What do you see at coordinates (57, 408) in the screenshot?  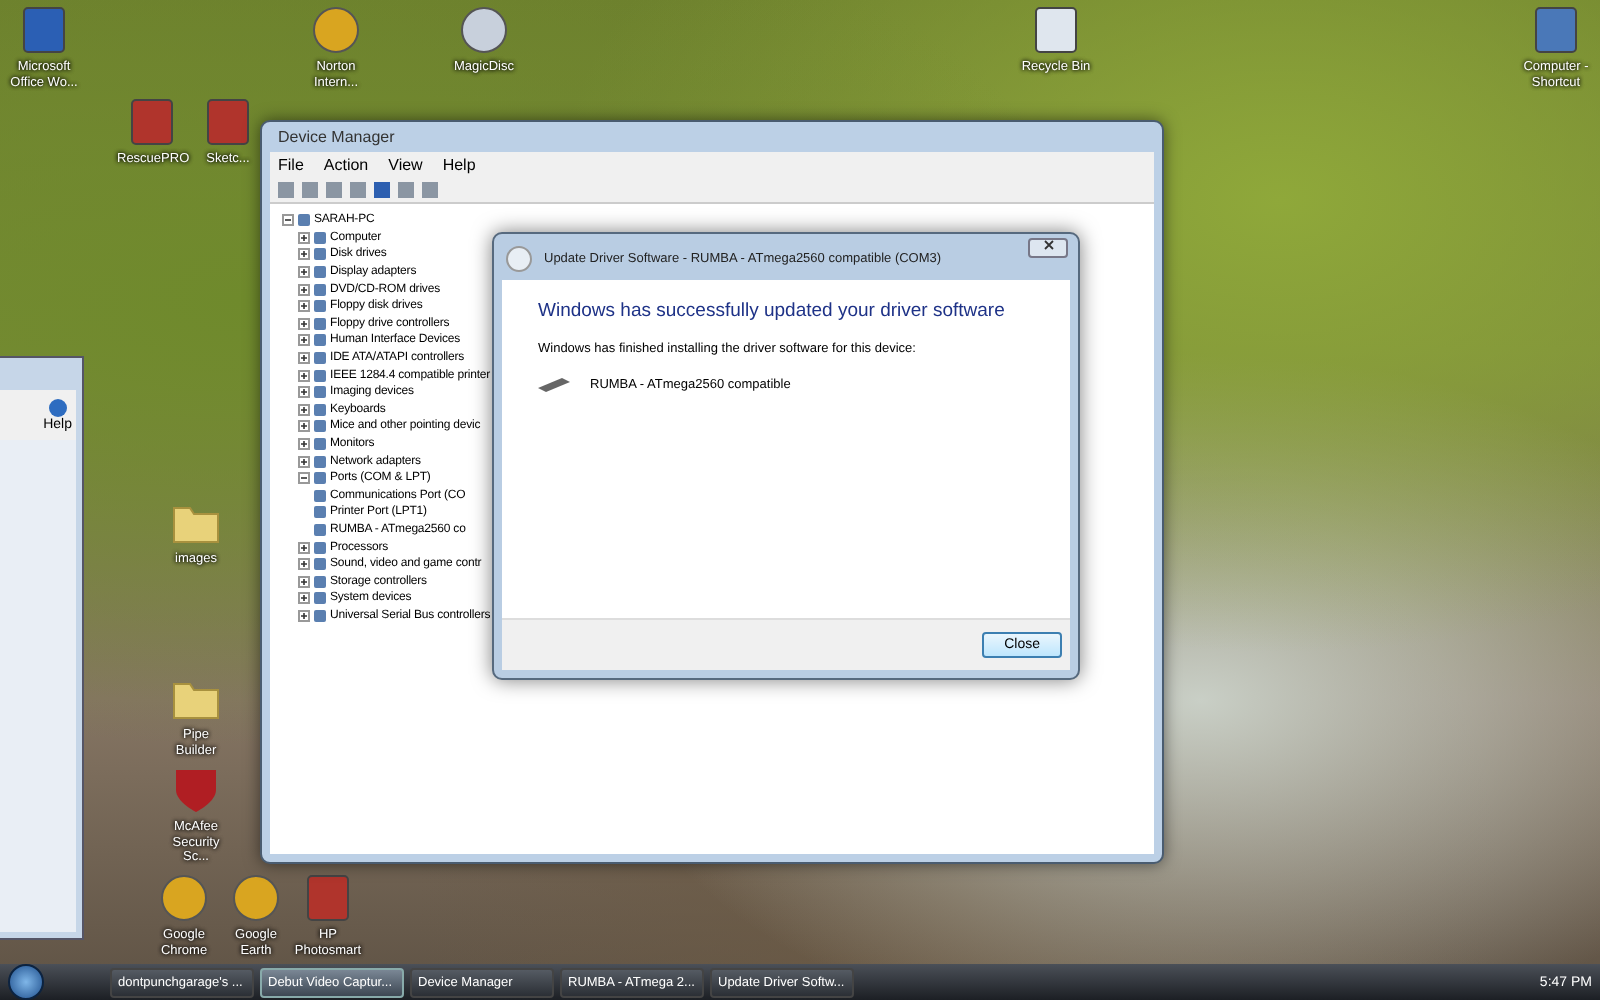 I see `help-icon` at bounding box center [57, 408].